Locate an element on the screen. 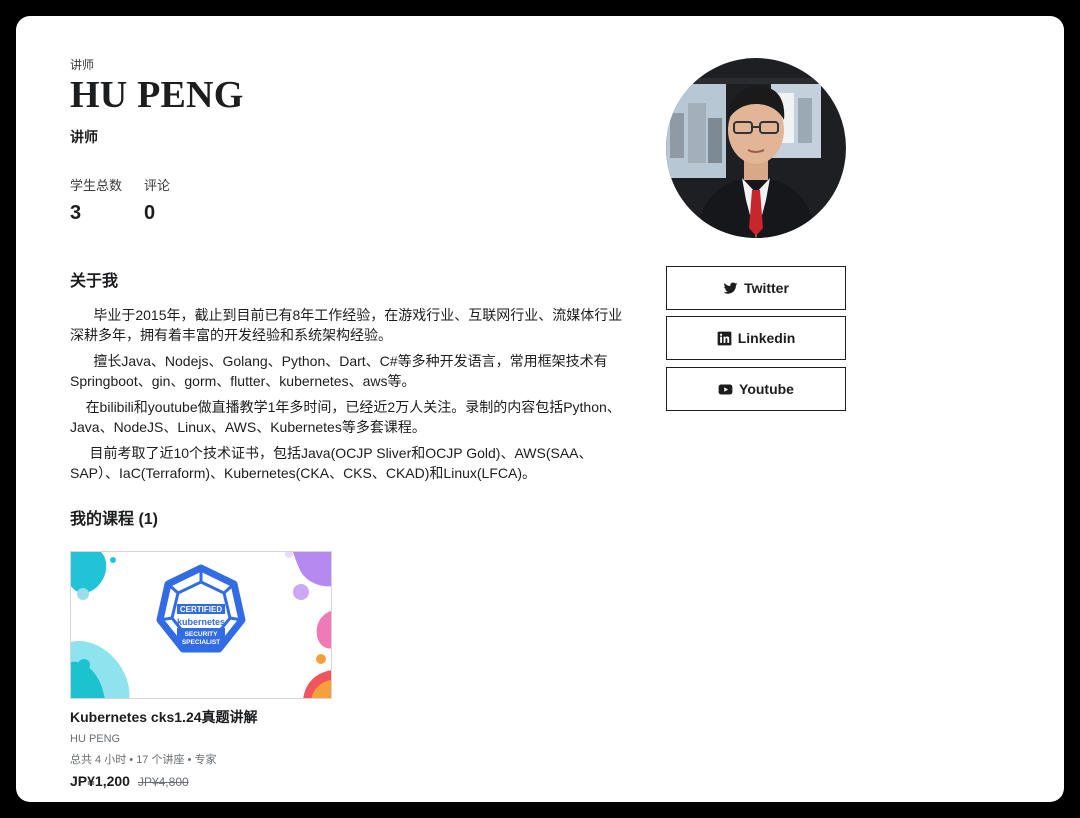  stat-label: 学生总数 is located at coordinates (96, 185).